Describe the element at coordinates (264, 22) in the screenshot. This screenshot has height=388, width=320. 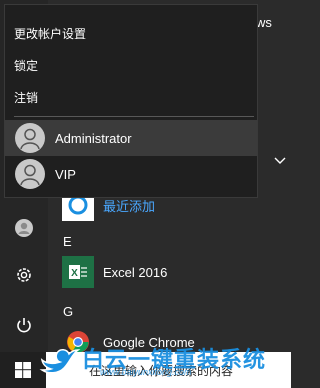
I see `partial-tile-text: ws` at that location.